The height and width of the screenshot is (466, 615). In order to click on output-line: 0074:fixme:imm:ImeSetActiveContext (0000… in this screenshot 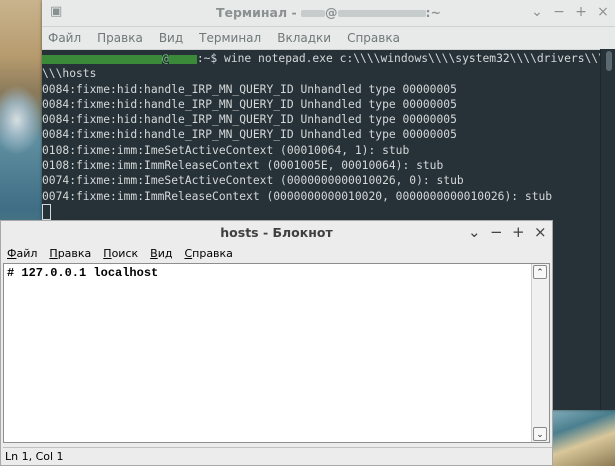, I will do `click(253, 181)`.